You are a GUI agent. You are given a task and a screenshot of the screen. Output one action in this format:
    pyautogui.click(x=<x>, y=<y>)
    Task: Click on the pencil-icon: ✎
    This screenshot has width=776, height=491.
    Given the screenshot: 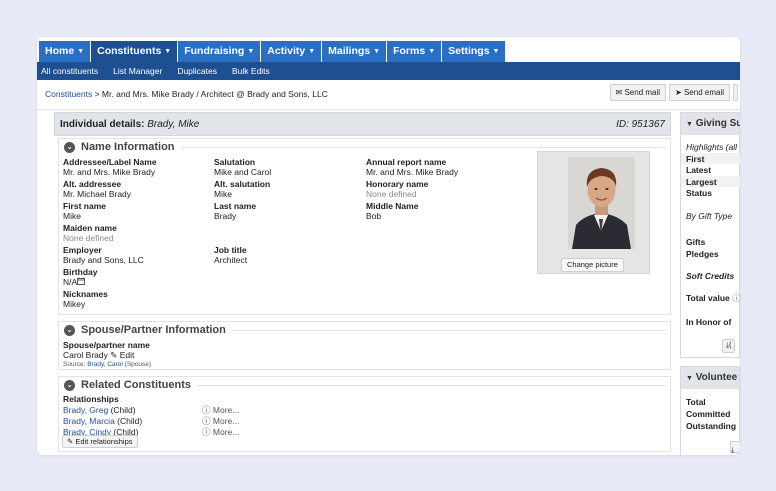 What is the action you would take?
    pyautogui.click(x=114, y=355)
    